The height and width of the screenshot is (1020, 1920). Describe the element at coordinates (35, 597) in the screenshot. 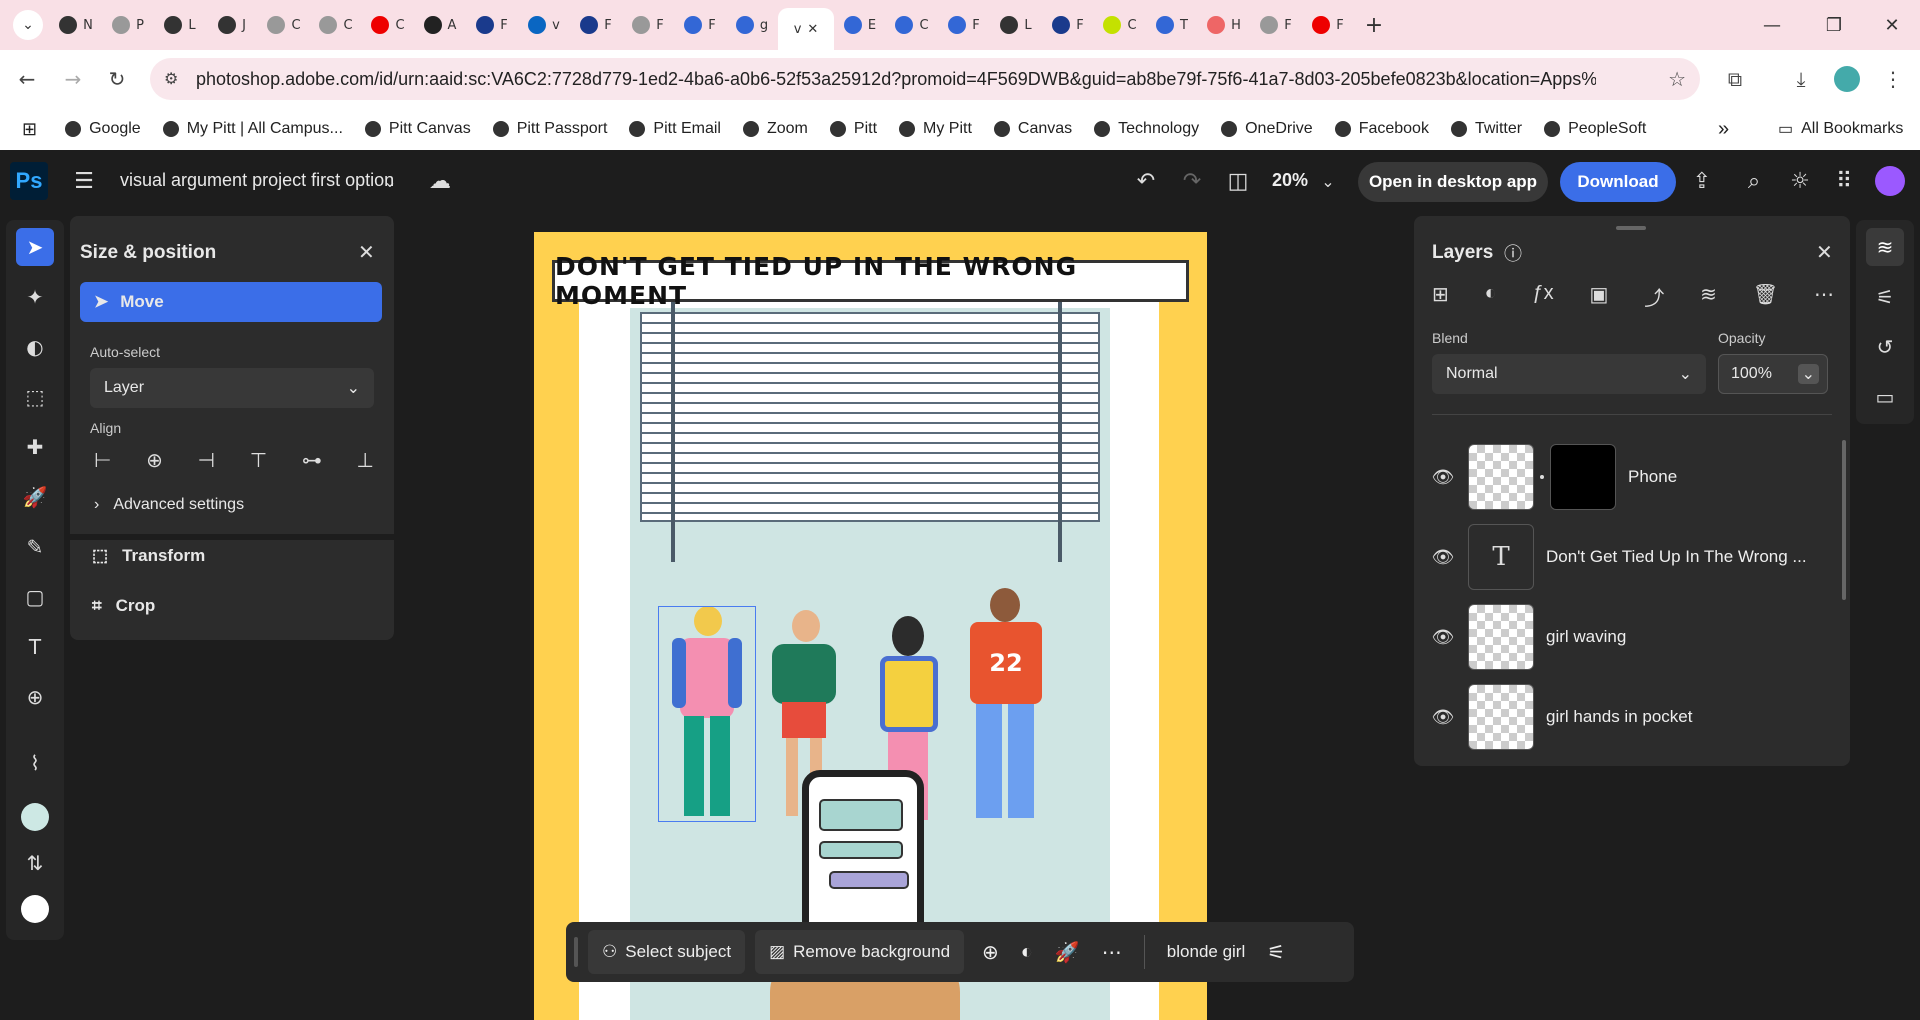

I see `shape-icon: ▢` at that location.